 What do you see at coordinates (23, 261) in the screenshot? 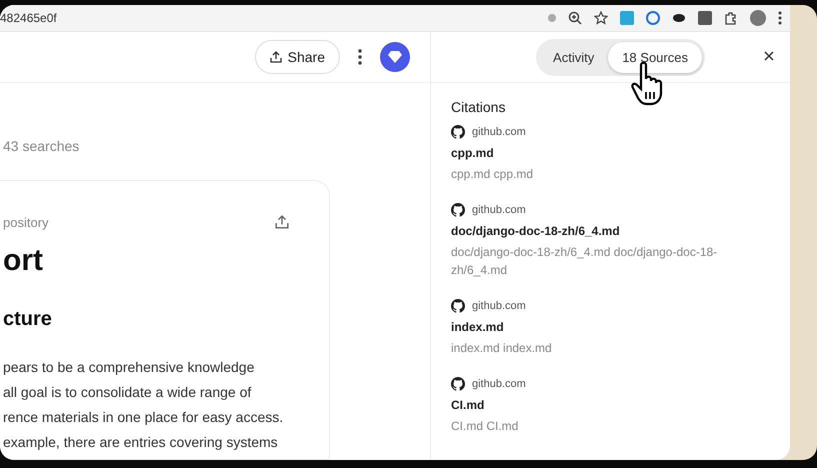
I see `report-title: ort` at bounding box center [23, 261].